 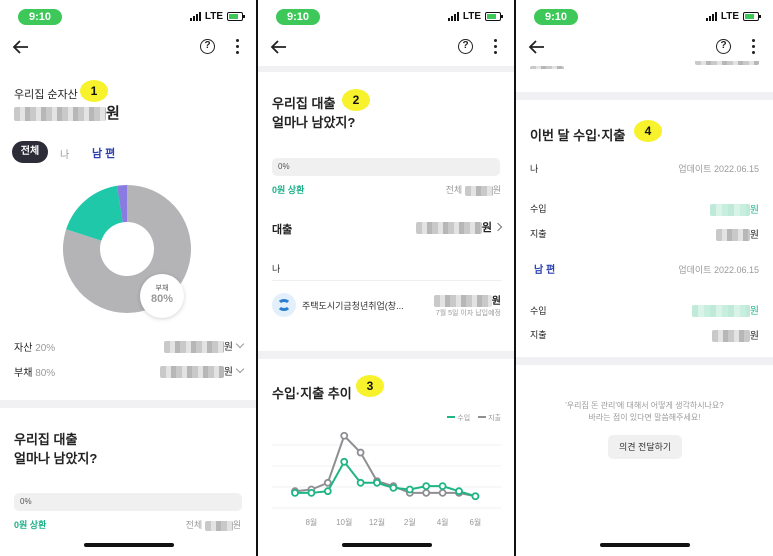 I want to click on husband-expense-label: 지출, so click(x=538, y=335).